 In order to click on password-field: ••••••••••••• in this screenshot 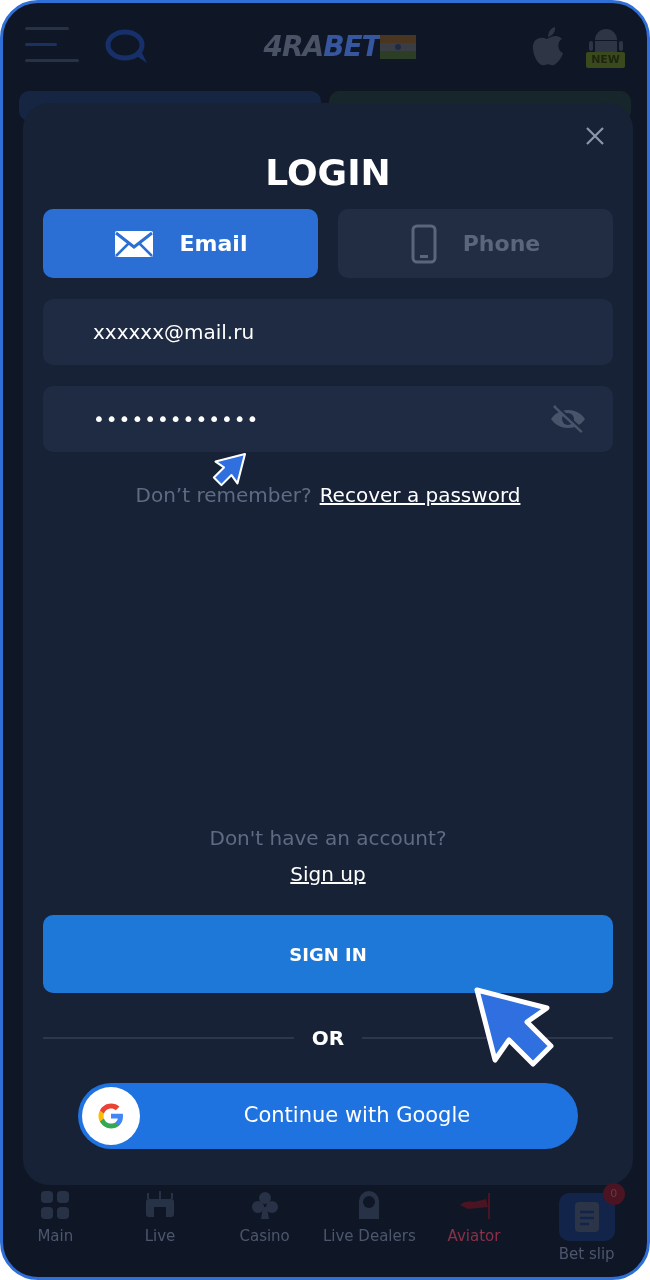, I will do `click(328, 419)`.